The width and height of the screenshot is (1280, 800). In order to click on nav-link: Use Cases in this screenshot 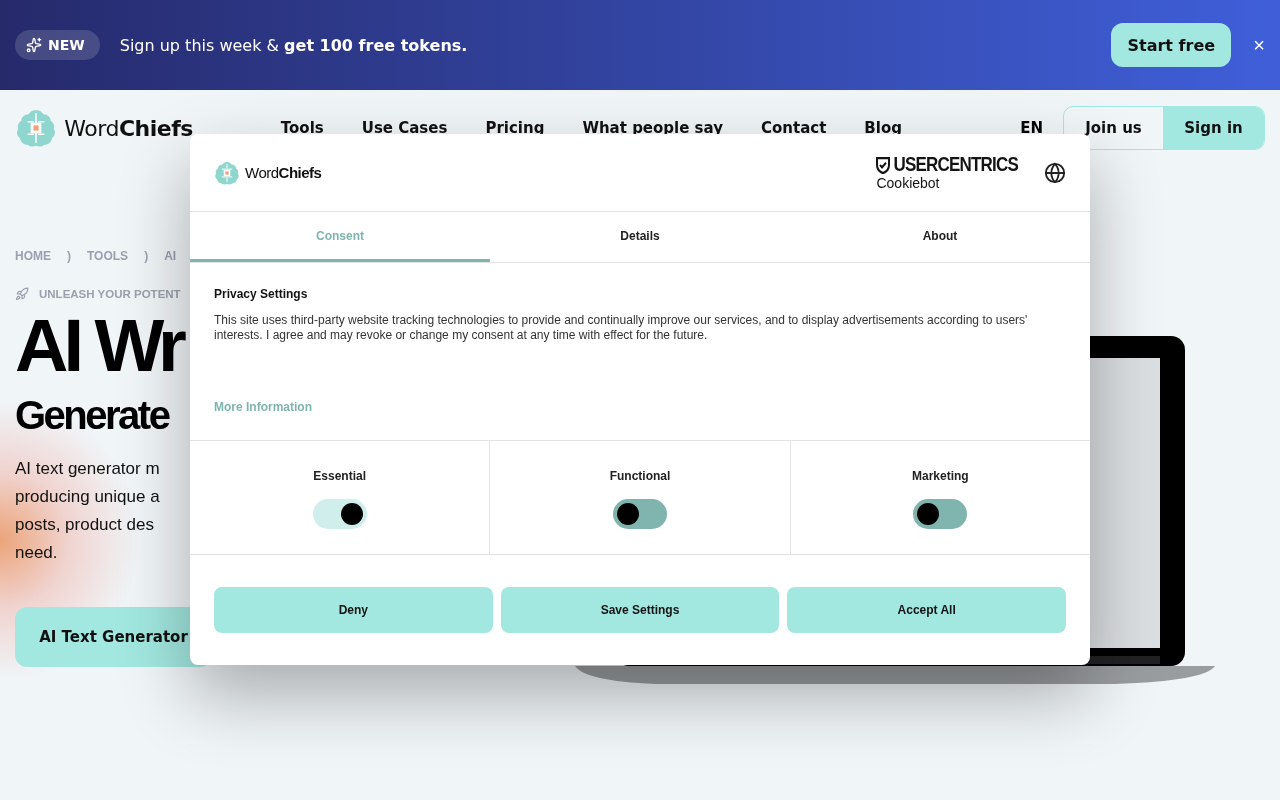, I will do `click(404, 128)`.